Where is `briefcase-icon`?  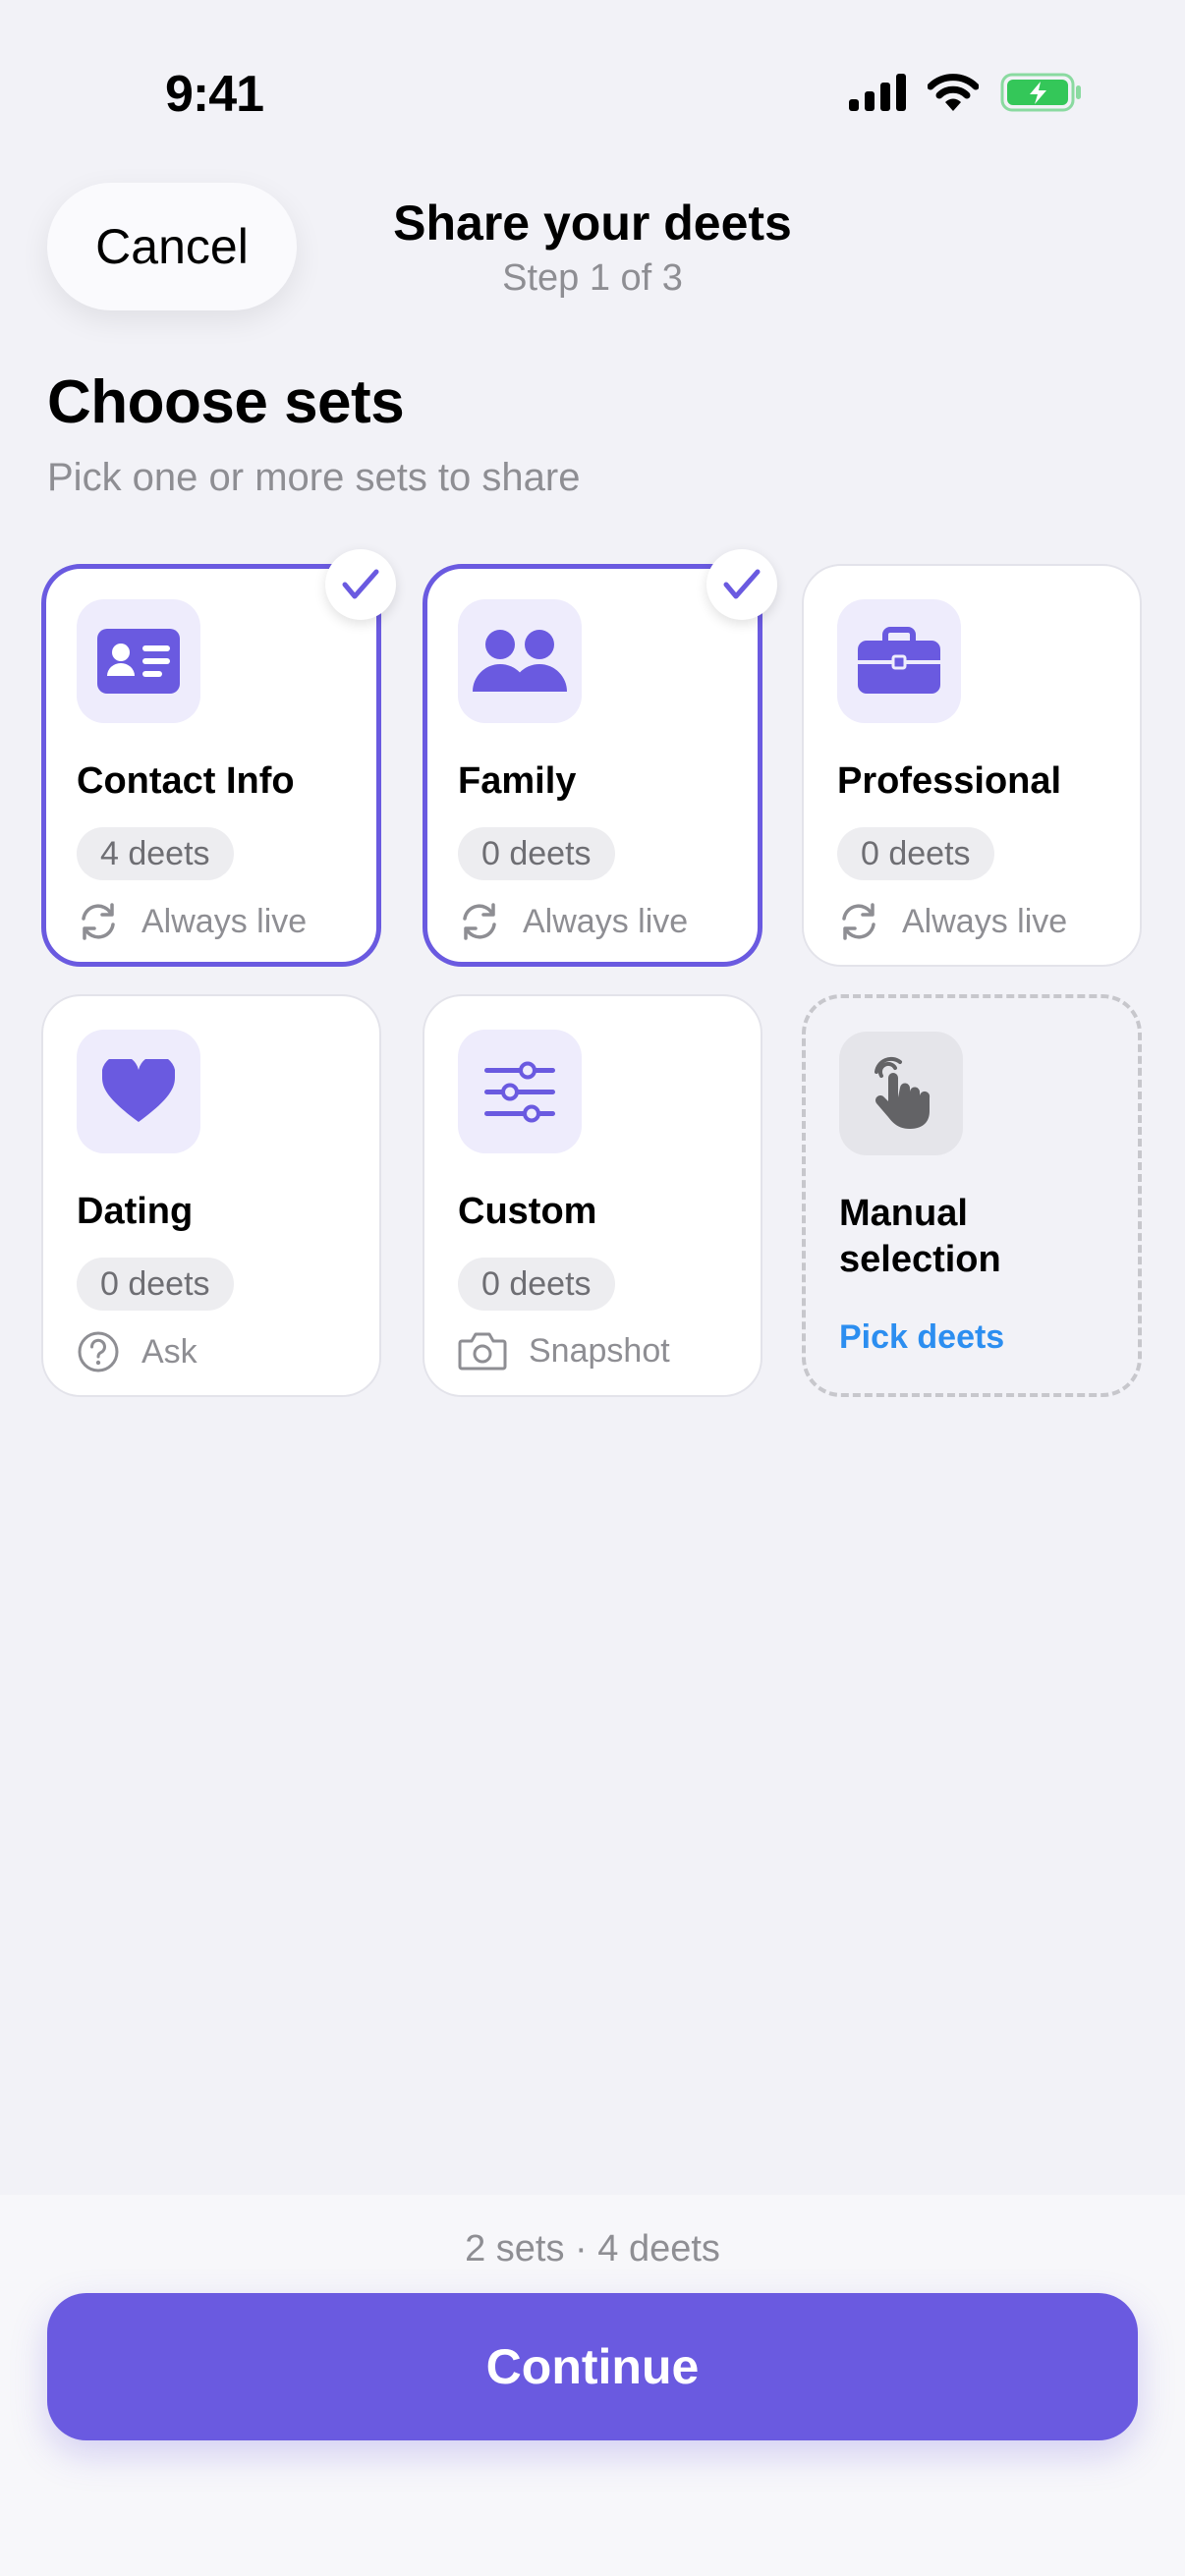
briefcase-icon is located at coordinates (899, 660).